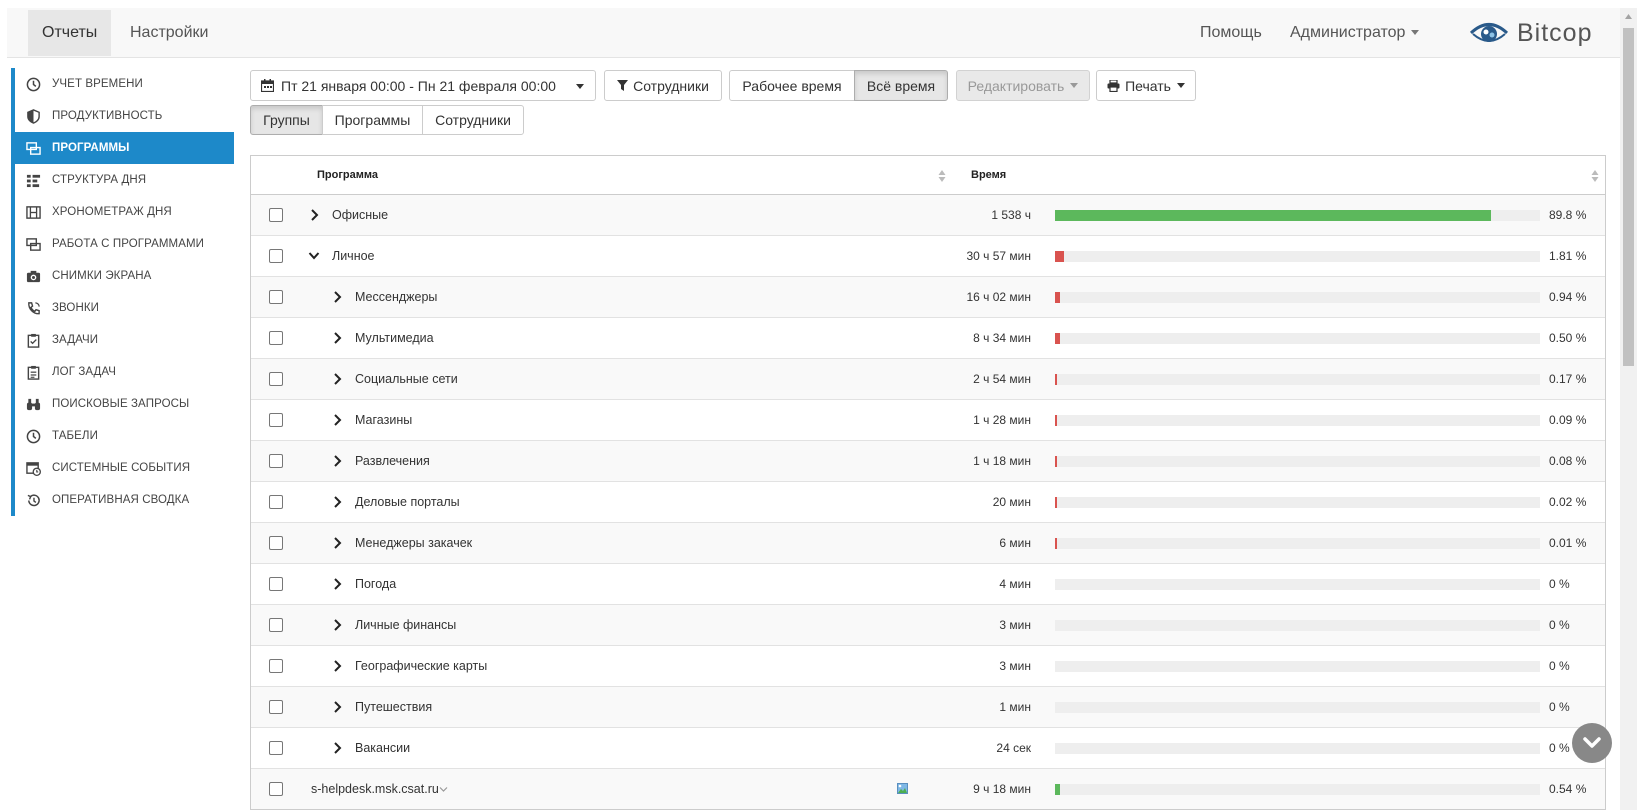 The height and width of the screenshot is (810, 1644). Describe the element at coordinates (70, 33) in the screenshot. I see `nav-tab-reports: Отчеты` at that location.